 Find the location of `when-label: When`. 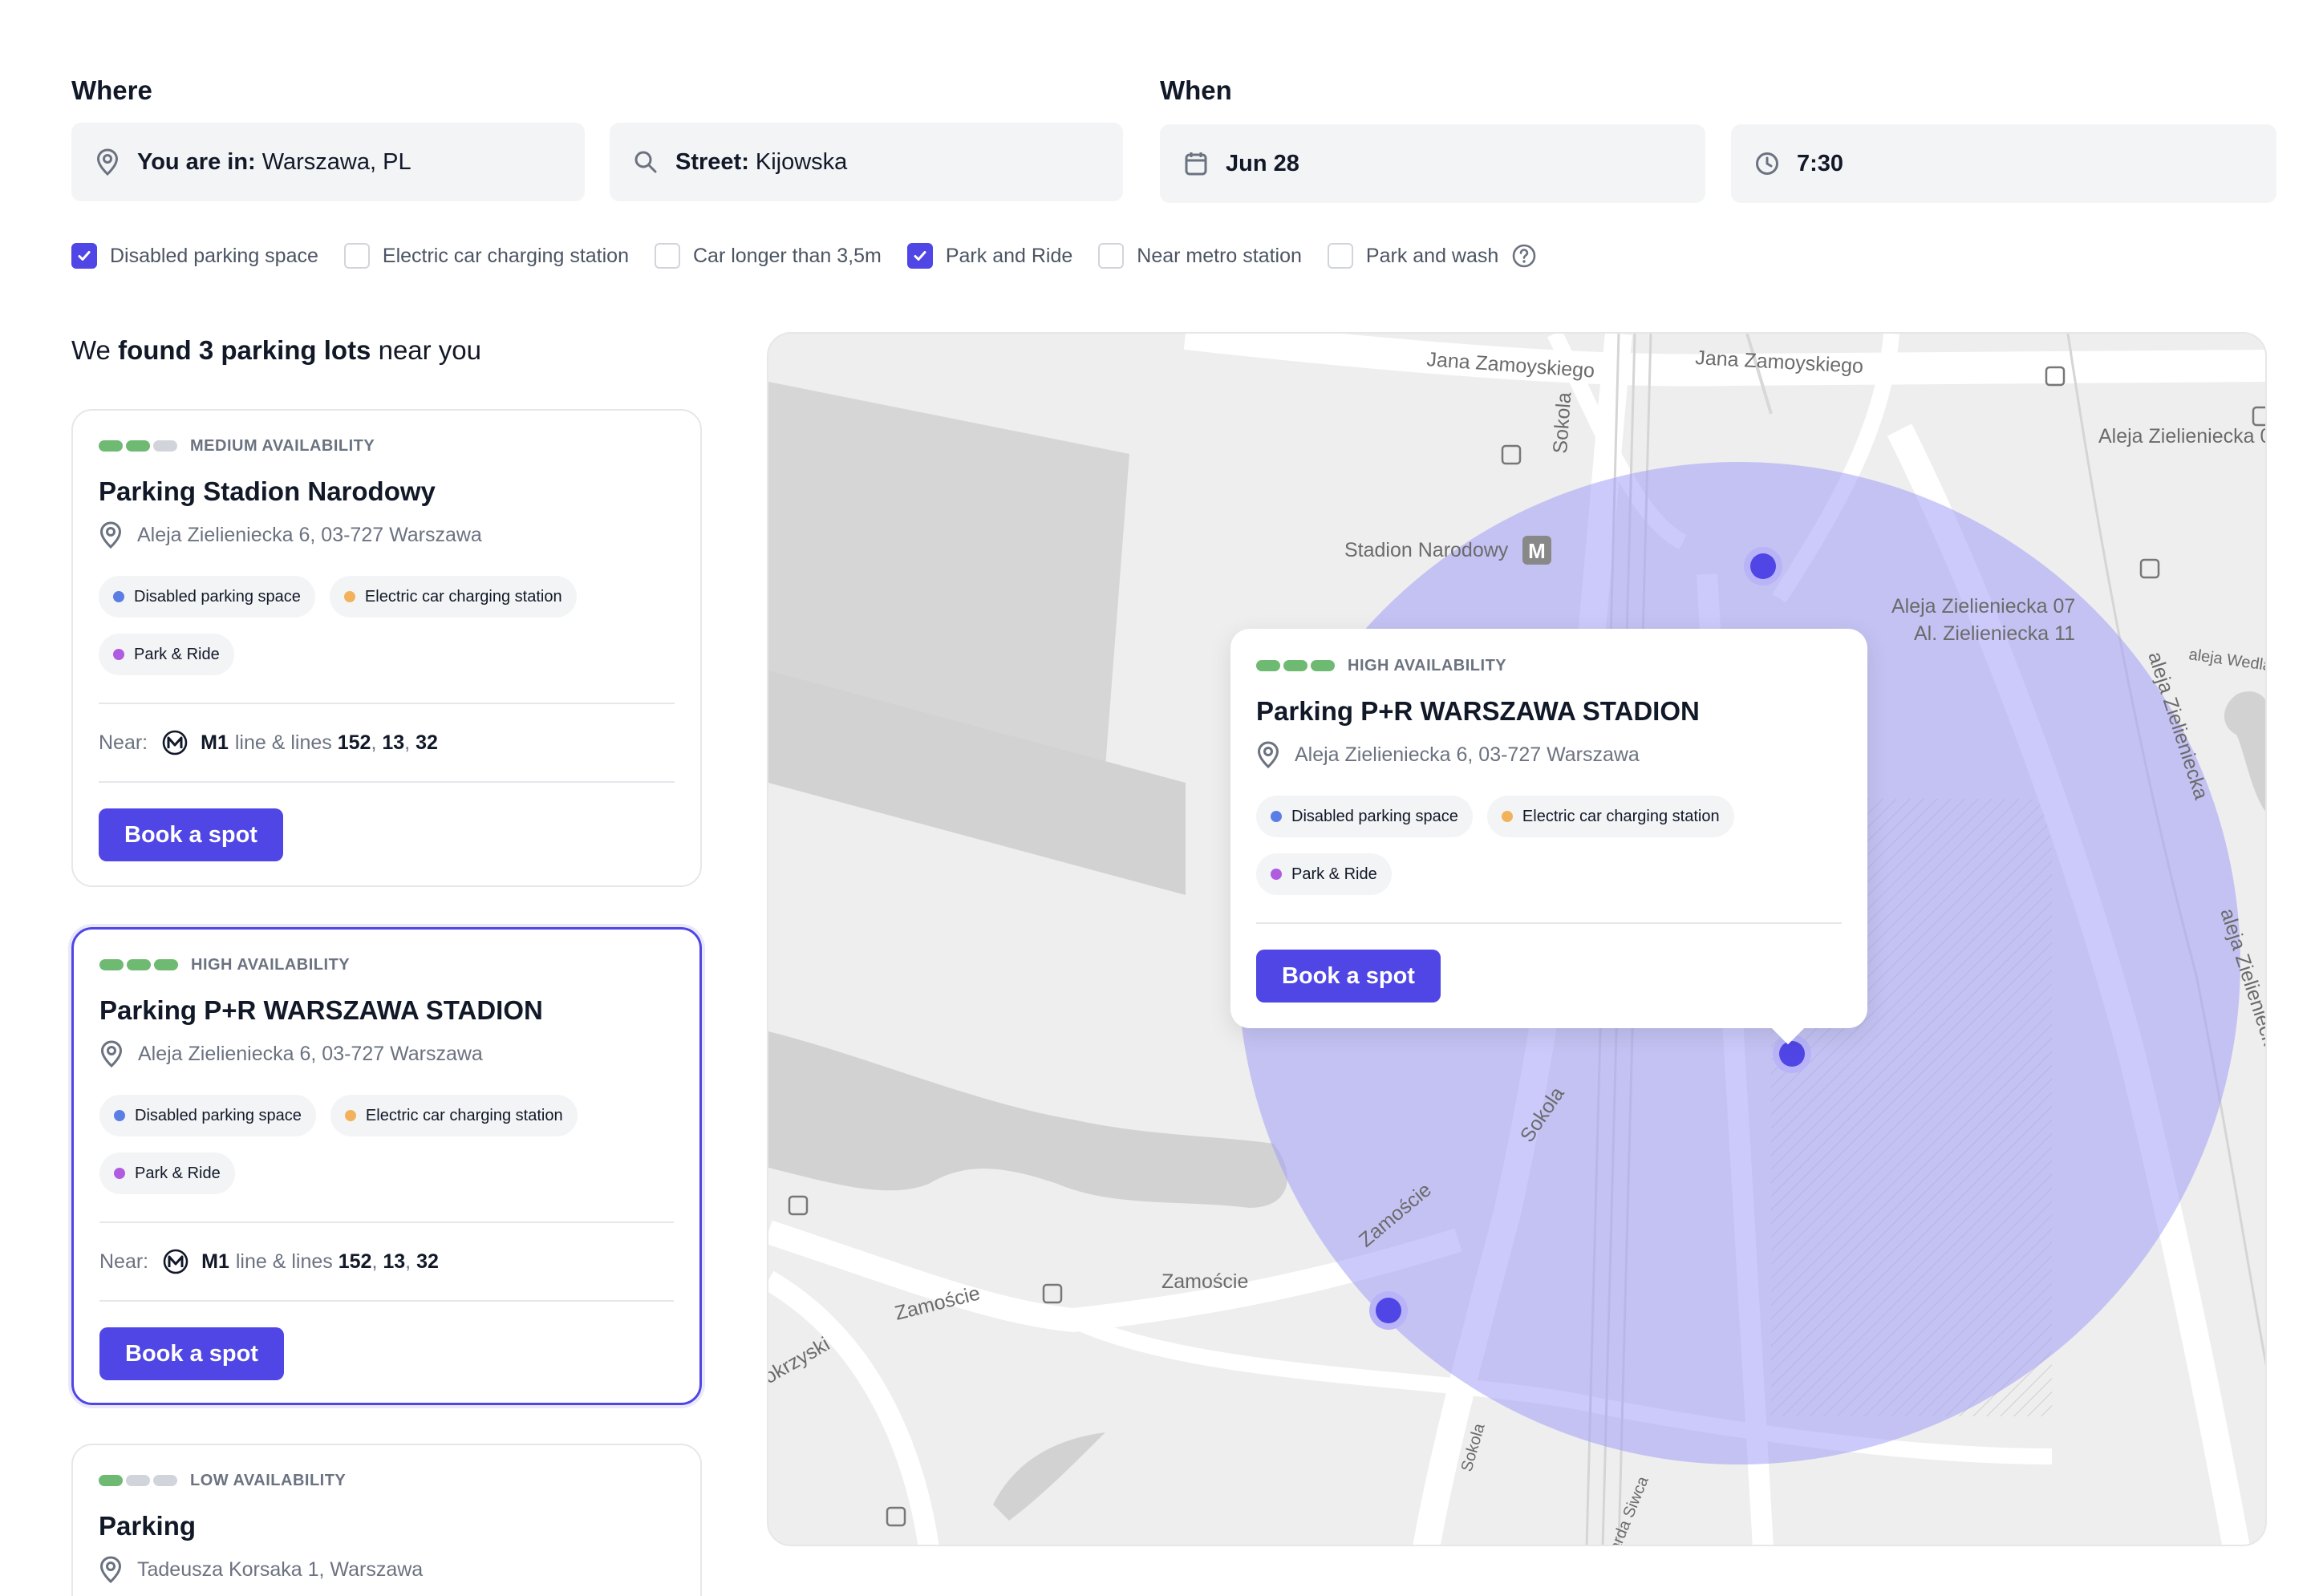

when-label: When is located at coordinates (1196, 90).